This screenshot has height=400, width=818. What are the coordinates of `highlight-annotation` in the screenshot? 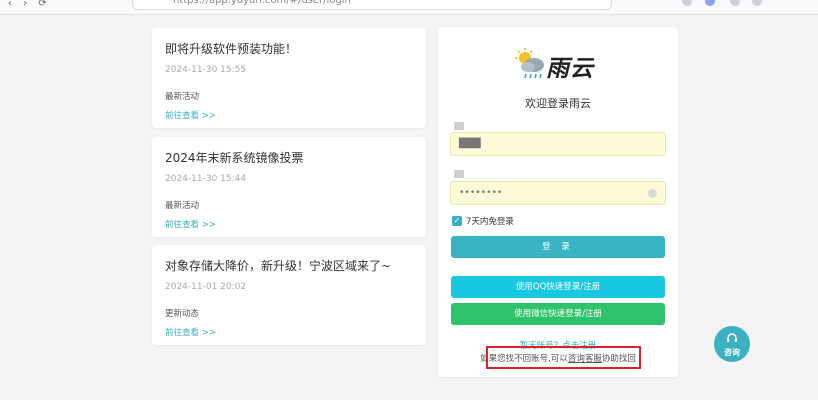 It's located at (563, 357).